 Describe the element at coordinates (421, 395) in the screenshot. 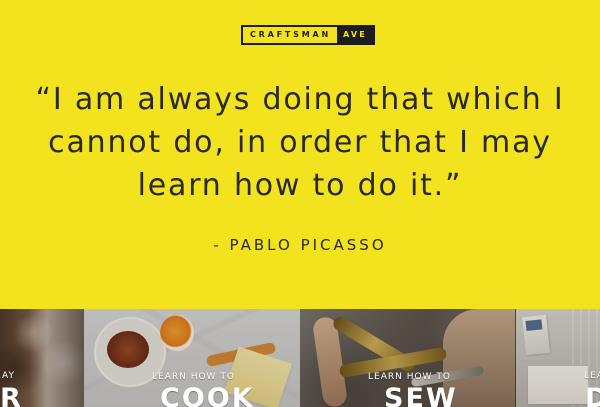

I see `category-big-label: SEW` at that location.